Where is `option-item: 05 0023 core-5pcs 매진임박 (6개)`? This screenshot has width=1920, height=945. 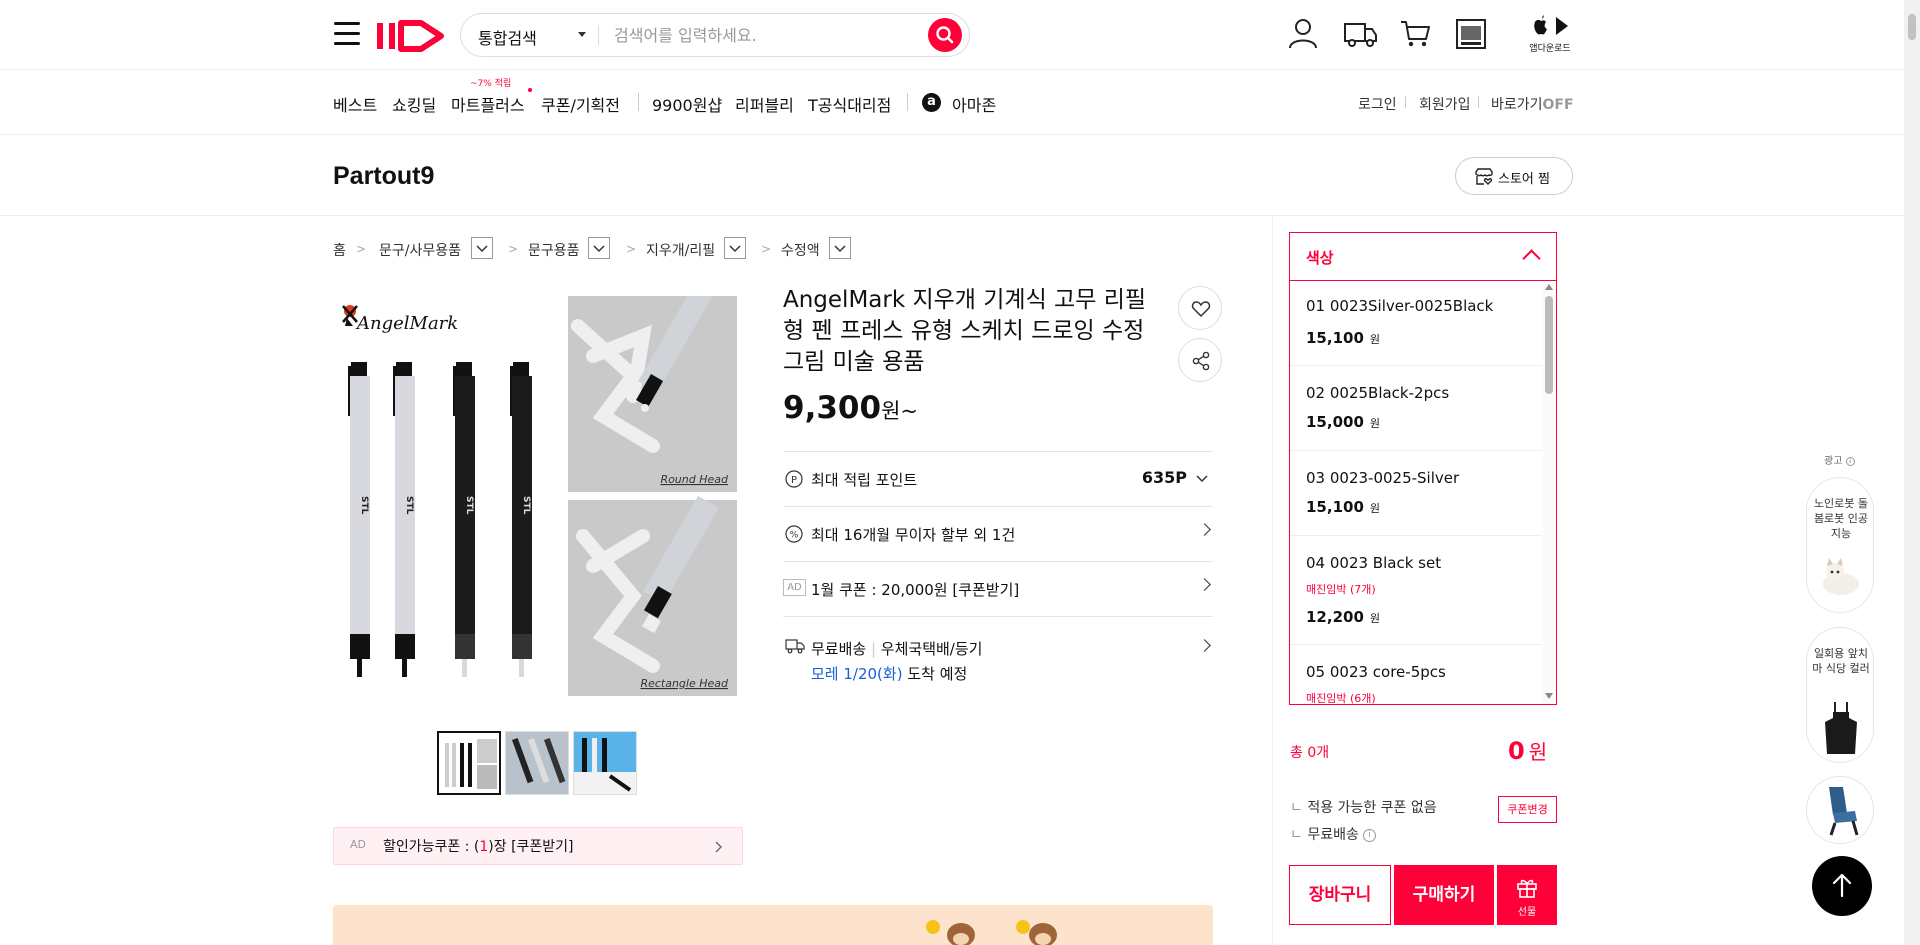
option-item: 05 0023 core-5pcs 매진임박 (6개) is located at coordinates (1416, 674).